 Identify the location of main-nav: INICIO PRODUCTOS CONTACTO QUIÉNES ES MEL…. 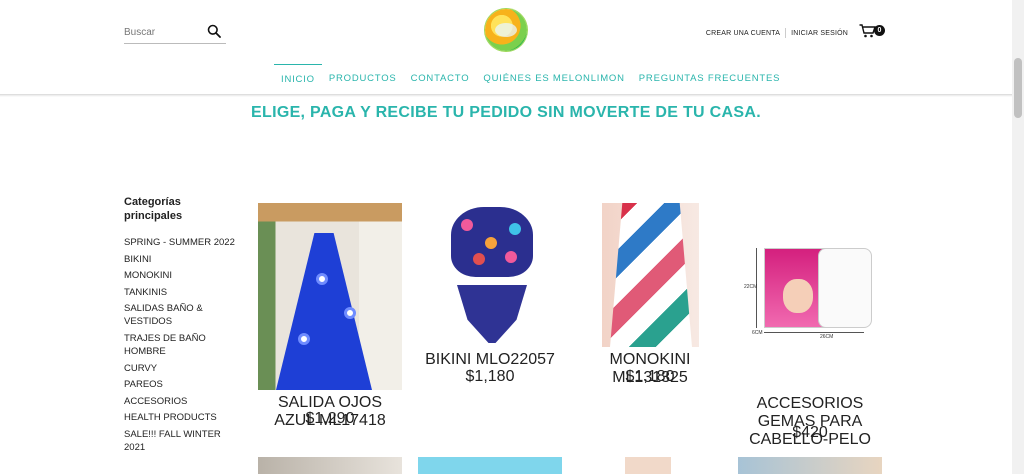
(506, 79).